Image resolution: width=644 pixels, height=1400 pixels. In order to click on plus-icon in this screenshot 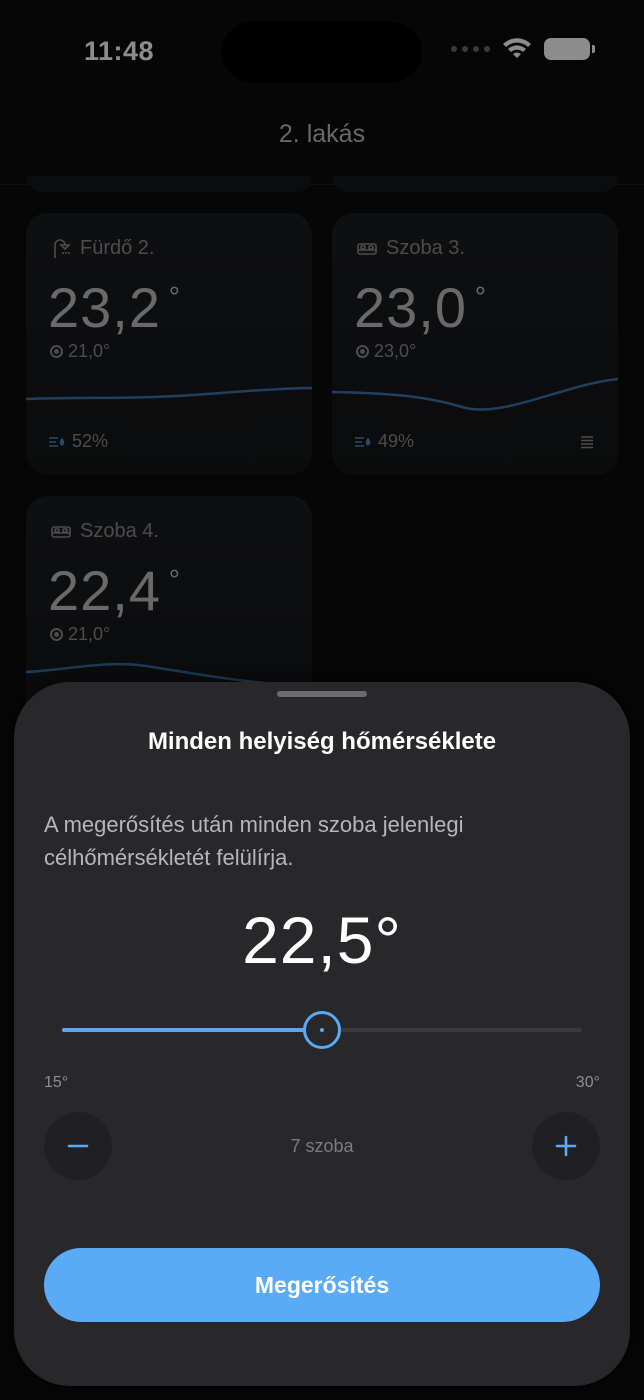, I will do `click(566, 1146)`.